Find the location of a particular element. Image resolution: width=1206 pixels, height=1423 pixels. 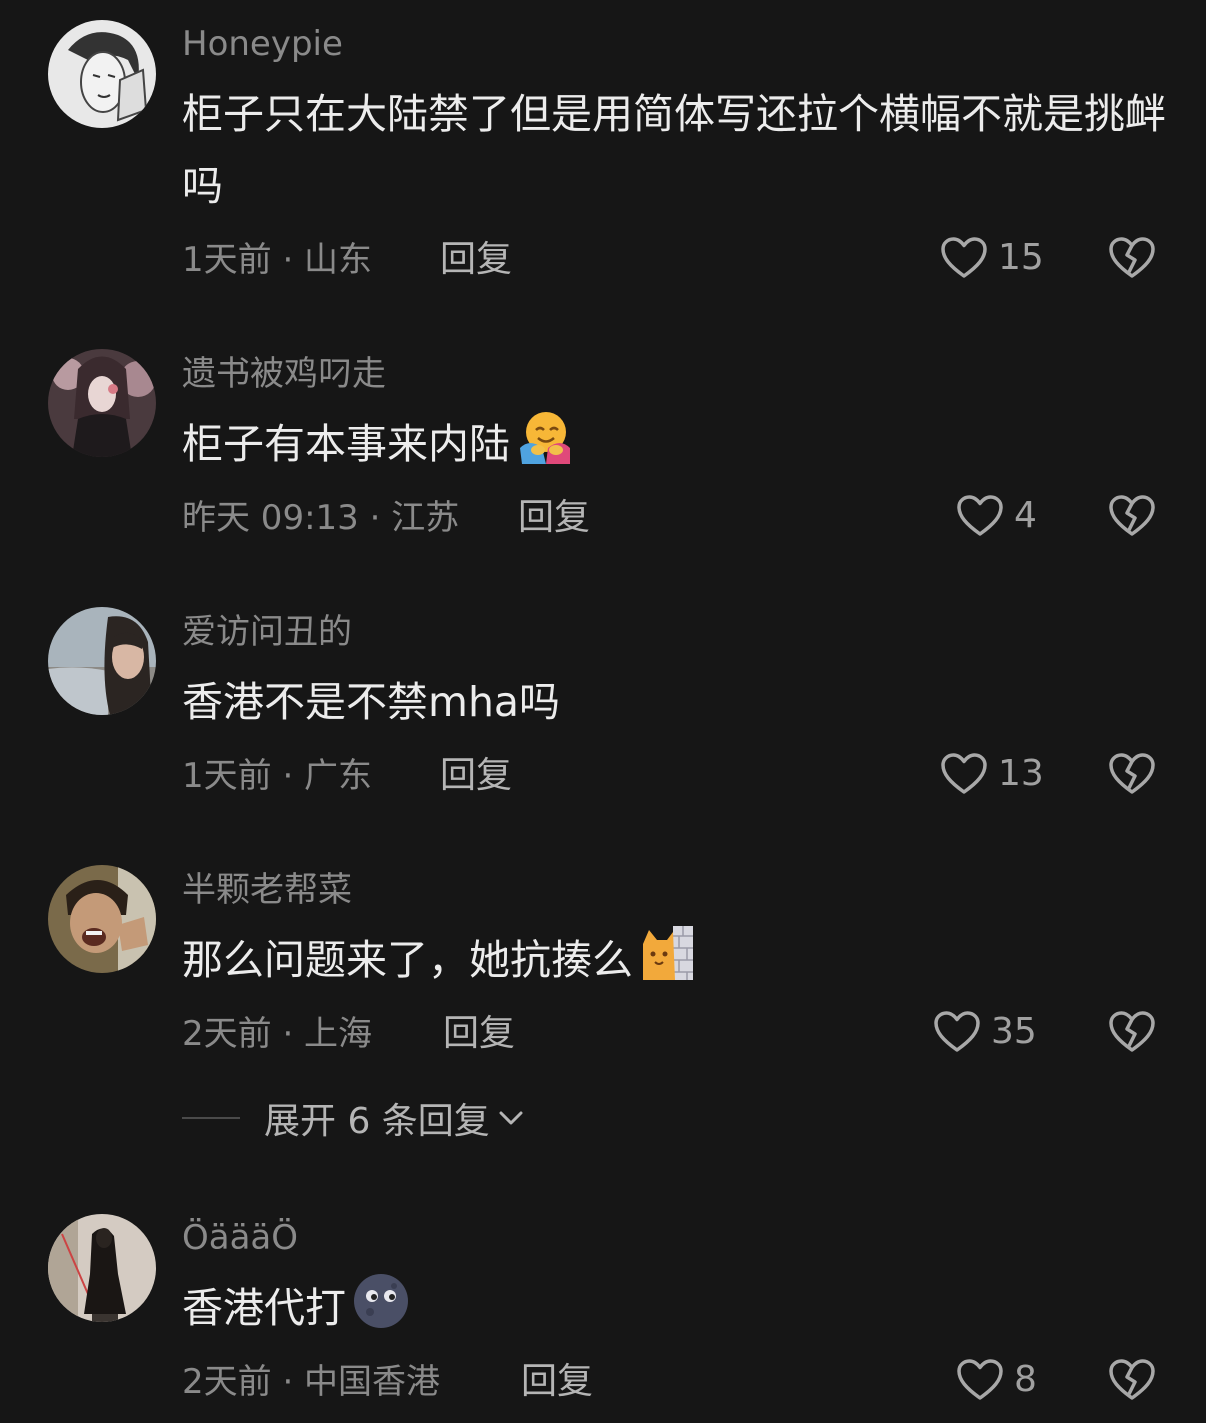

comment-text-content: 柜子有本事来内陆 is located at coordinates (346, 444).